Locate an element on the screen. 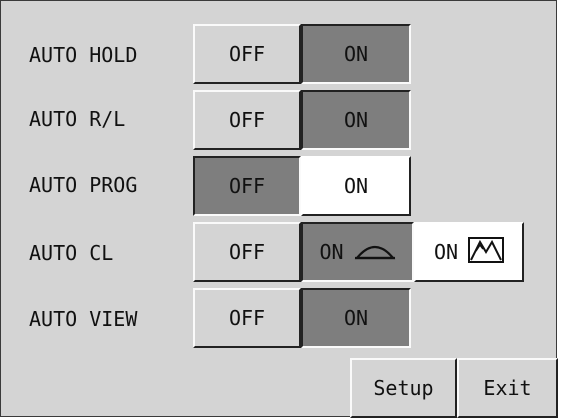 The height and width of the screenshot is (419, 561). auto-prog-off-label: OFF is located at coordinates (247, 186).